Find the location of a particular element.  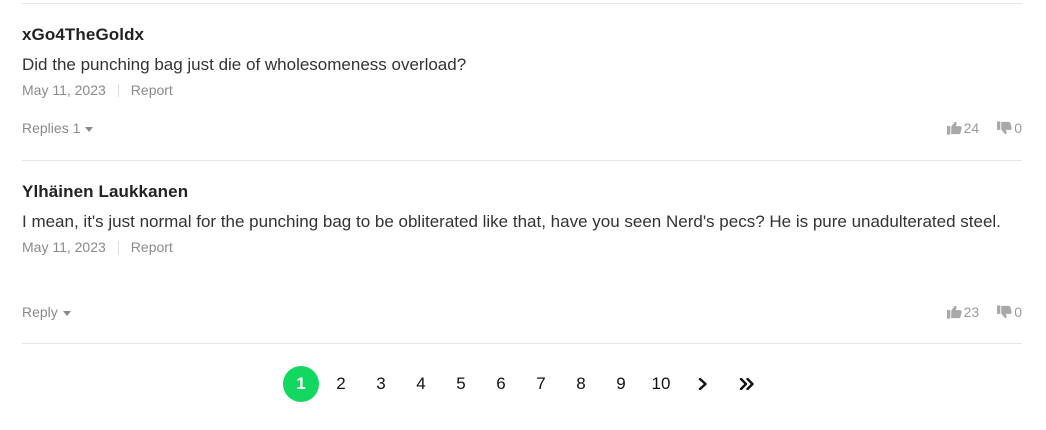

comment-actions: Replies 1 24 0 is located at coordinates (522, 128).